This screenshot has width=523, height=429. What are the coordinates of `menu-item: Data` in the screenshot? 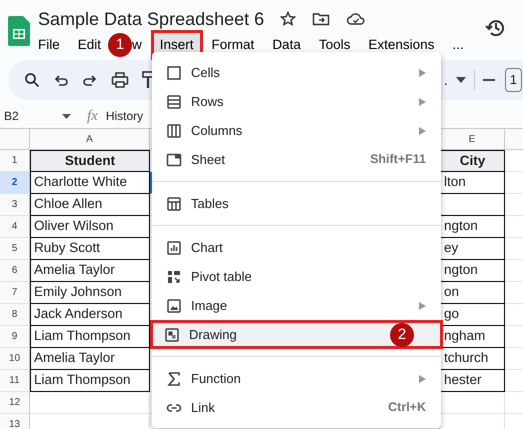 It's located at (286, 45).